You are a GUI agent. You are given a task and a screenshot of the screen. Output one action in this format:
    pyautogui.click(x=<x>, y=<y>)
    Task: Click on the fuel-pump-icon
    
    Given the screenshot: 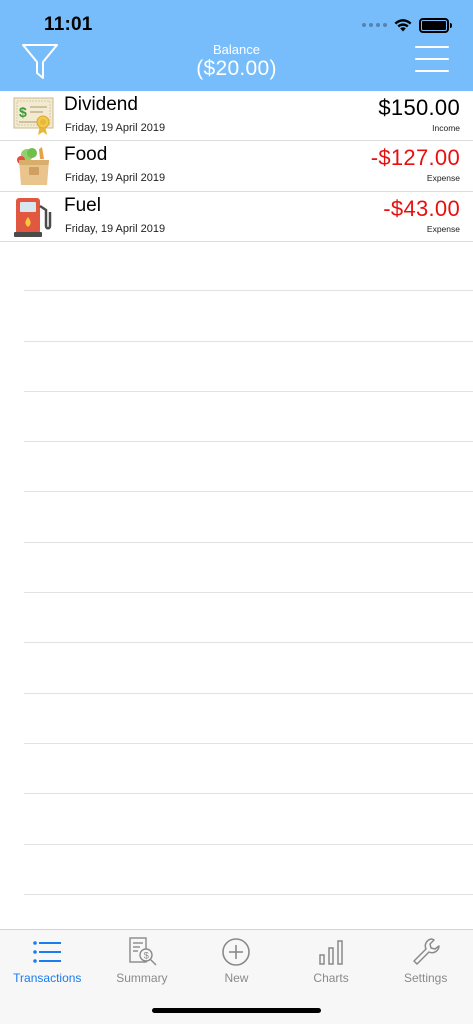 What is the action you would take?
    pyautogui.click(x=33, y=217)
    